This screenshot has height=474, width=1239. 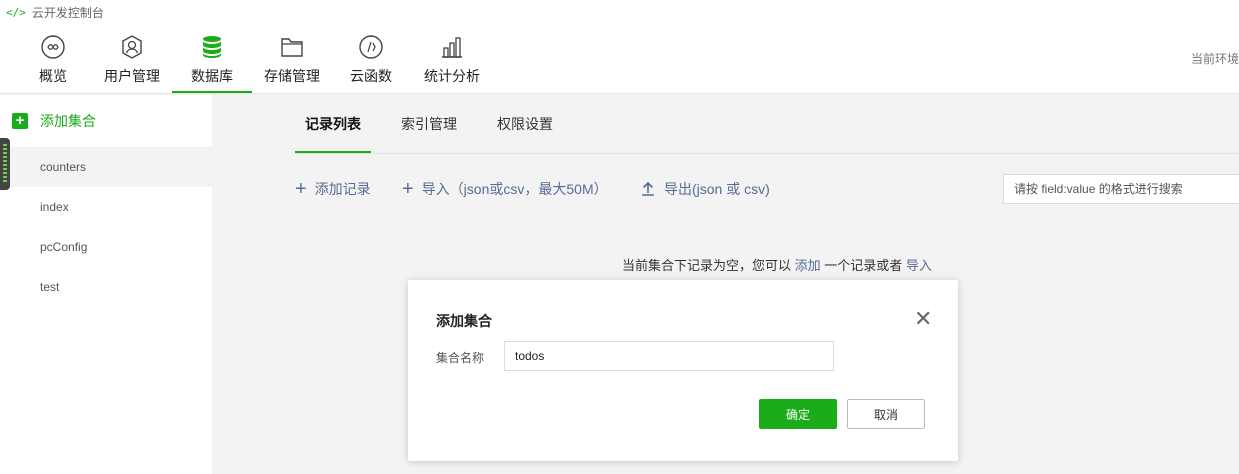 I want to click on window-title: 云开发控制台, so click(x=67, y=12).